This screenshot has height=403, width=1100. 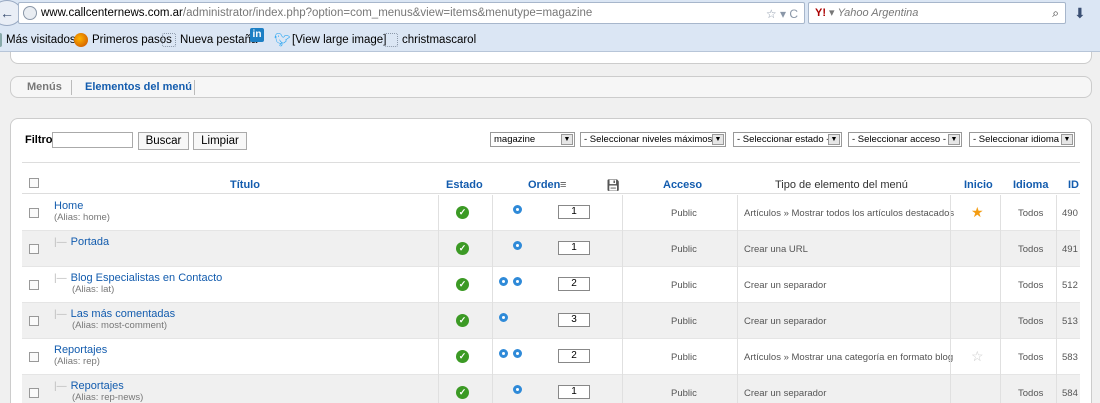 I want to click on bookmark-star-icon: ☆ ▾ C, so click(x=782, y=13).